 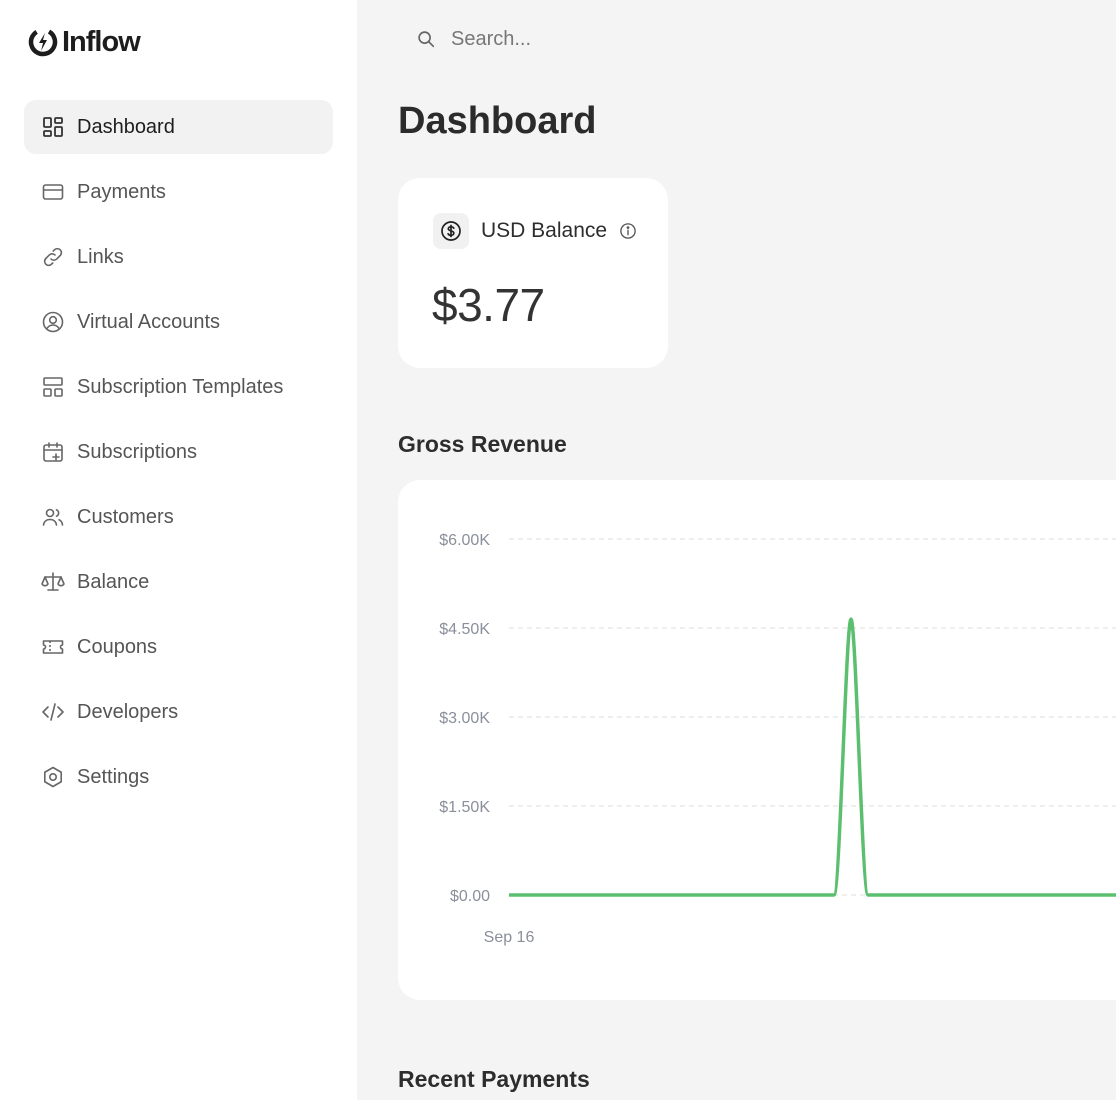 What do you see at coordinates (178, 582) in the screenshot?
I see `sidebar-item-balance: Balance` at bounding box center [178, 582].